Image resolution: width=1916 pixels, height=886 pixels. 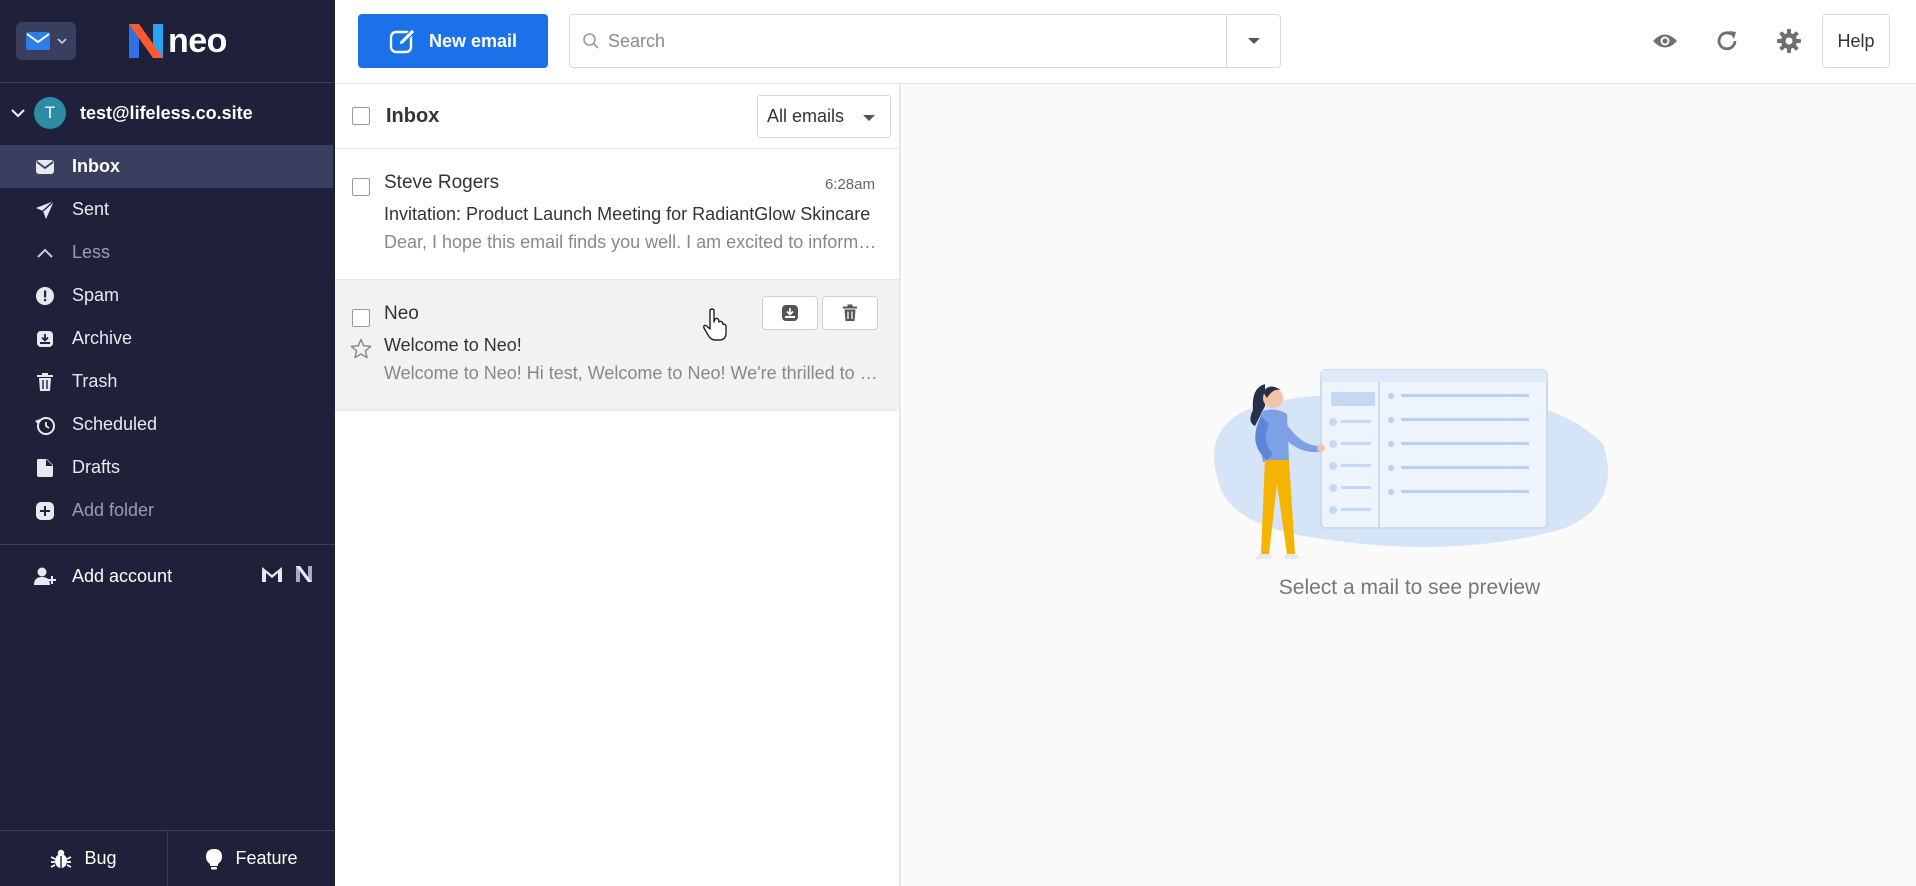 I want to click on bug-report-button: Bug, so click(x=83, y=858).